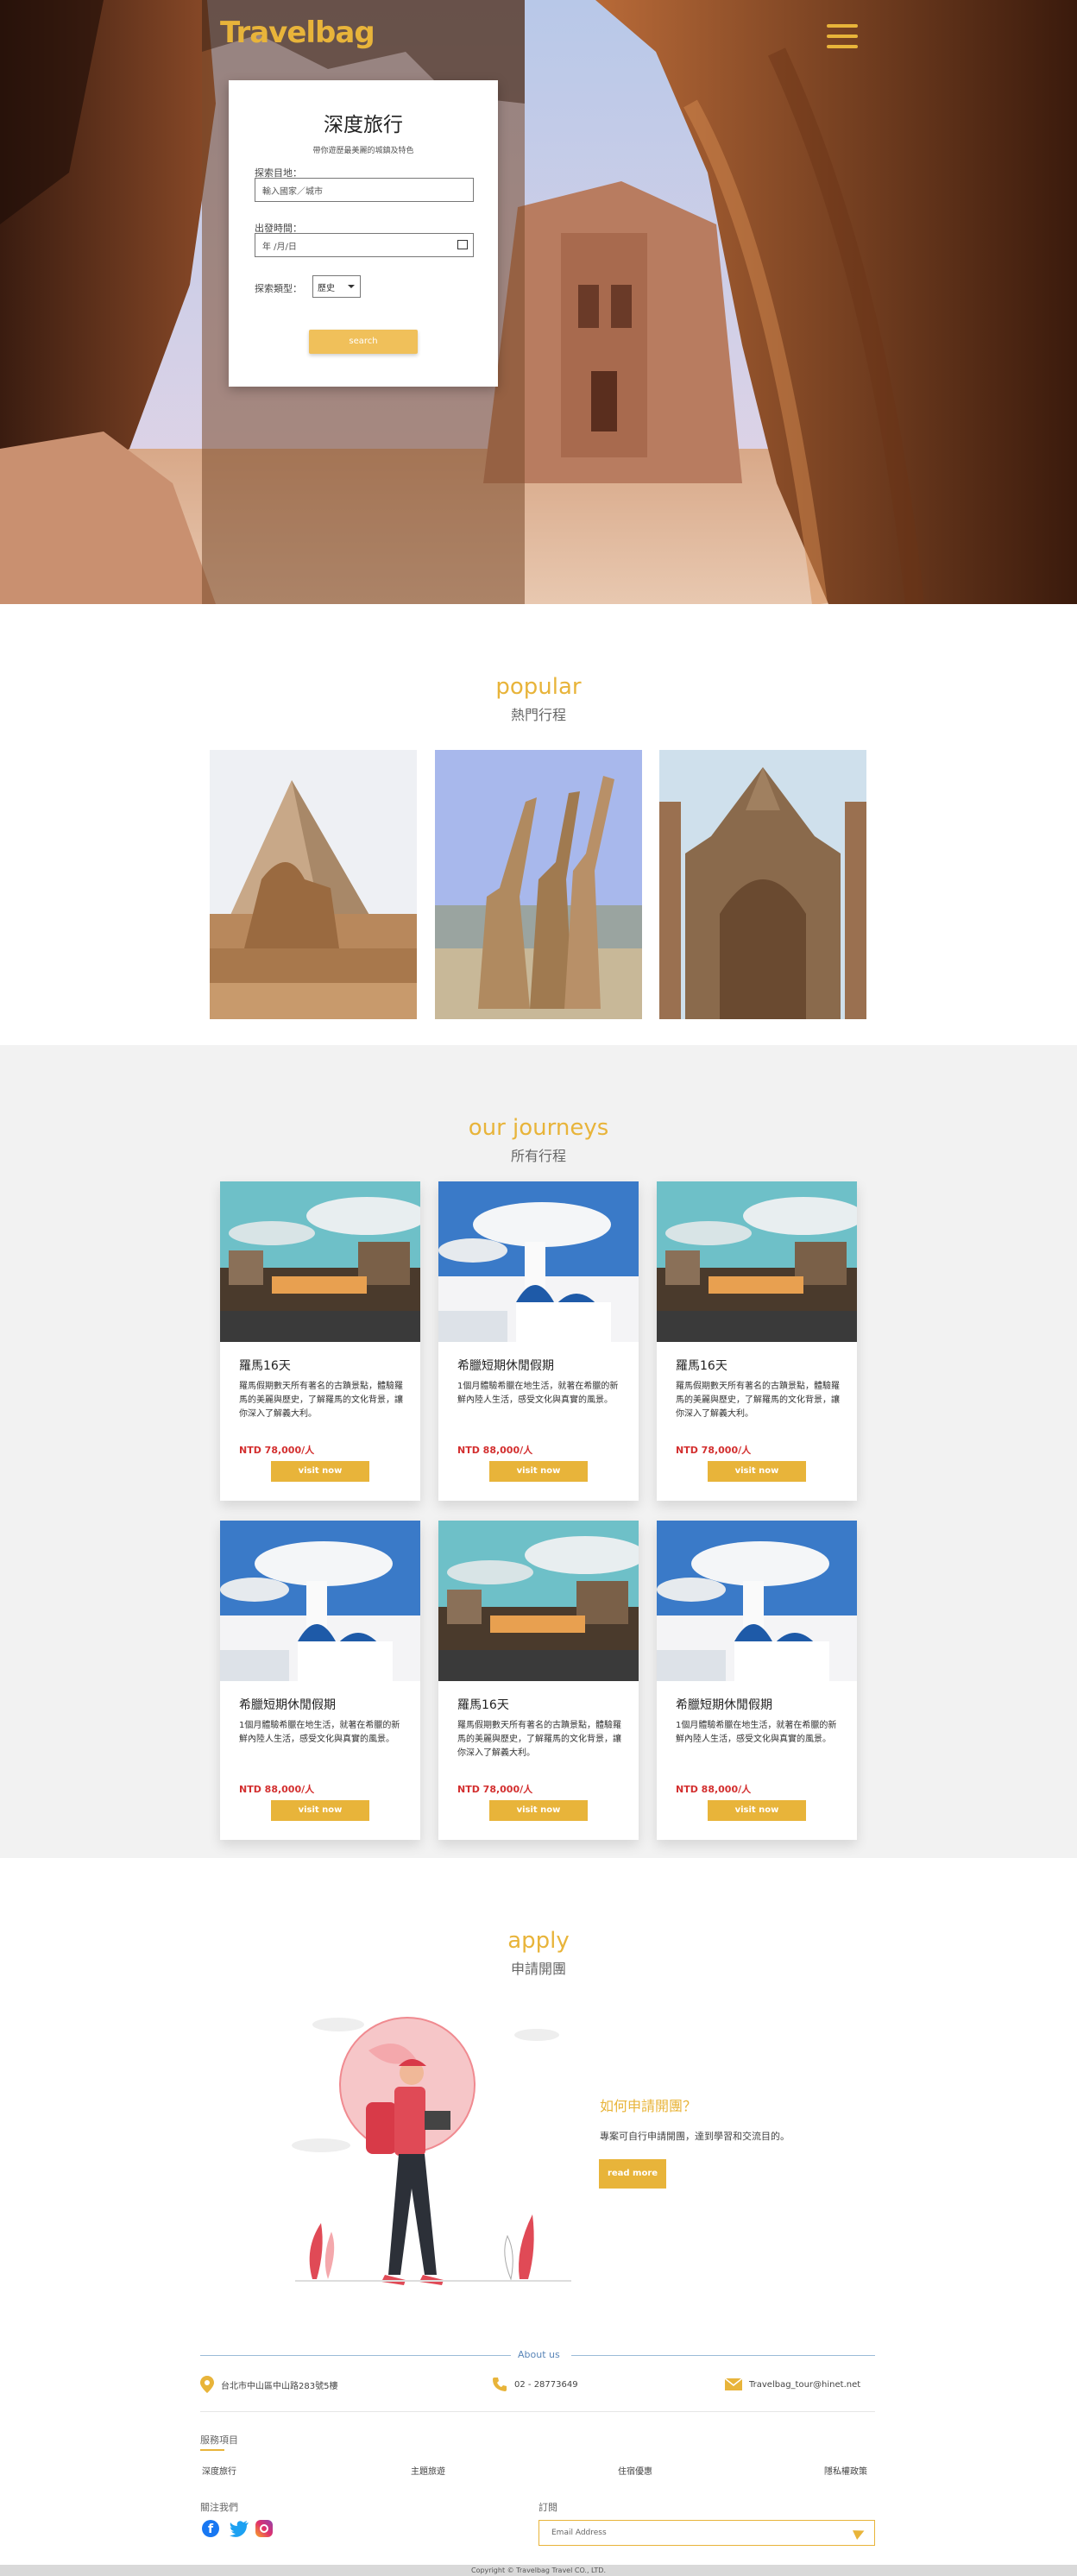  I want to click on subscribe-title: 訂閱, so click(548, 2507).